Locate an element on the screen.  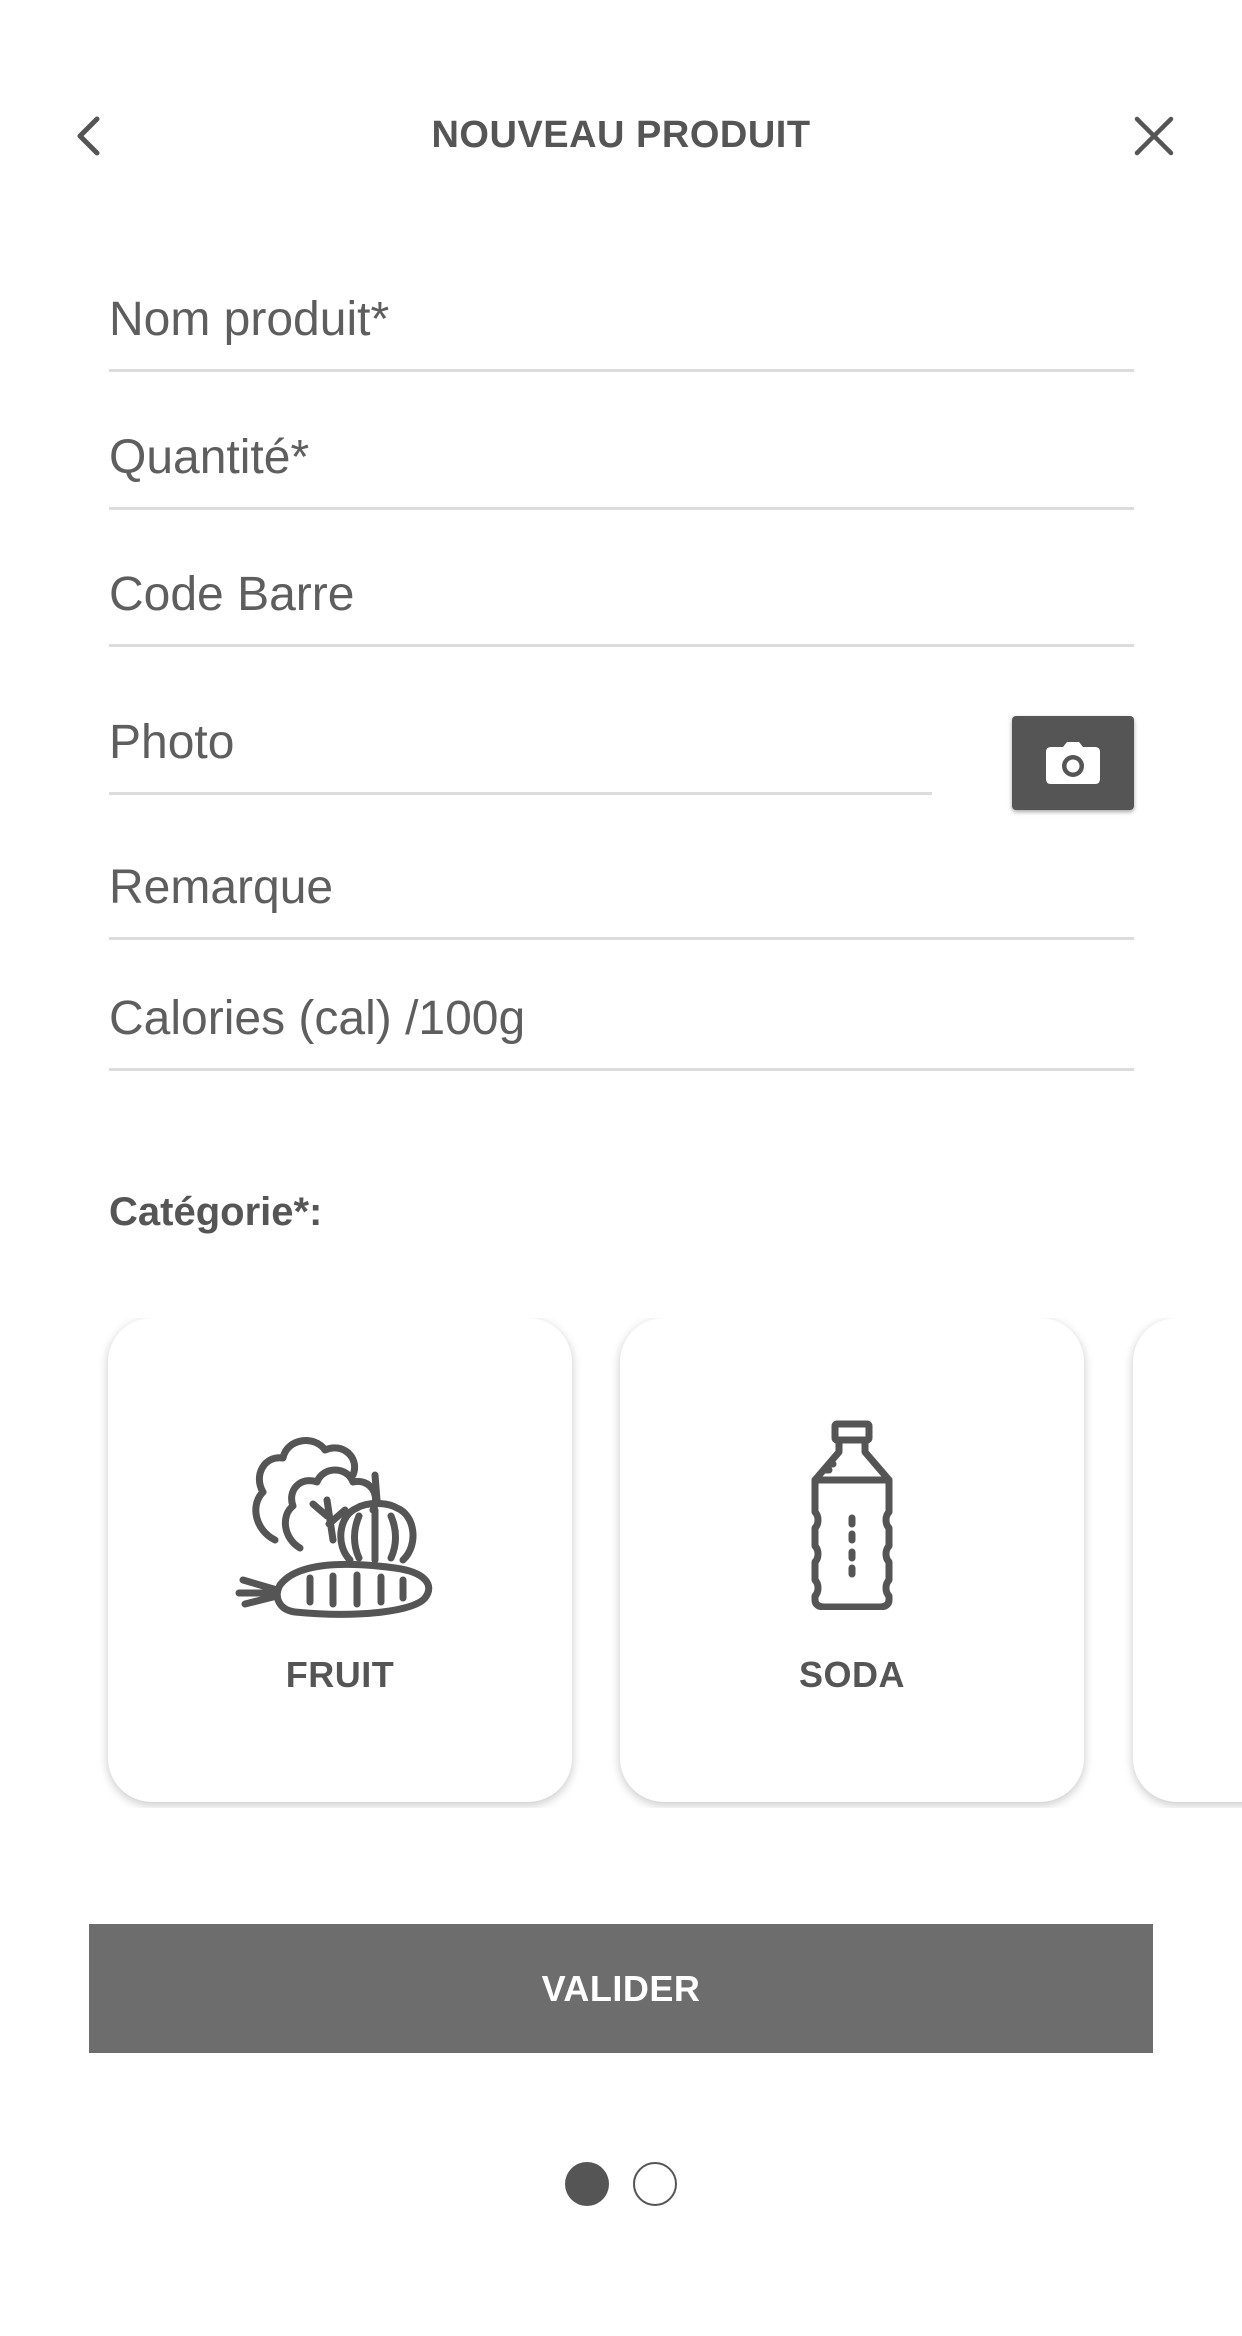
photo-field-wrapper is located at coordinates (520, 755).